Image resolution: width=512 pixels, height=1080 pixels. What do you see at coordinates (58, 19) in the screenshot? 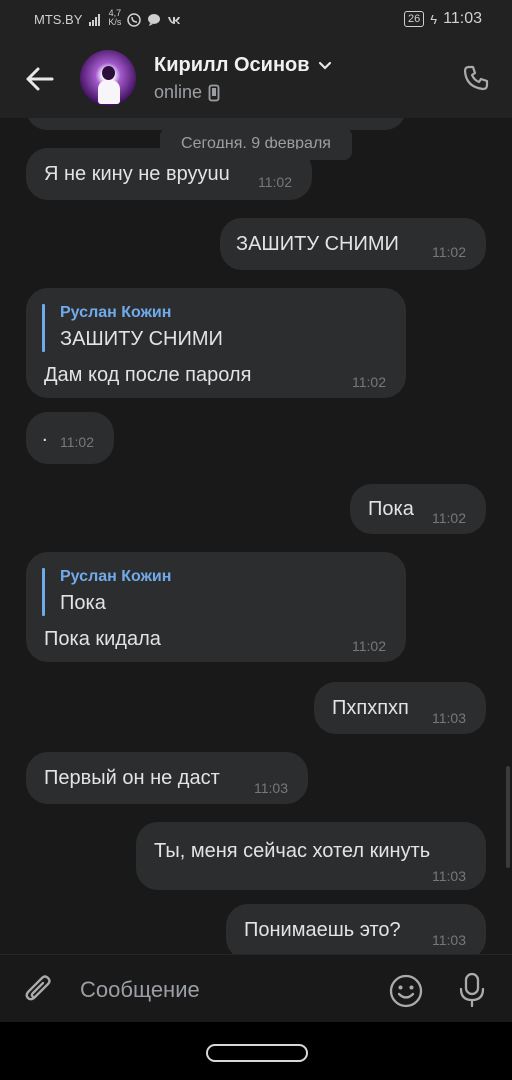
I see `carrier-label: MTS.BY` at bounding box center [58, 19].